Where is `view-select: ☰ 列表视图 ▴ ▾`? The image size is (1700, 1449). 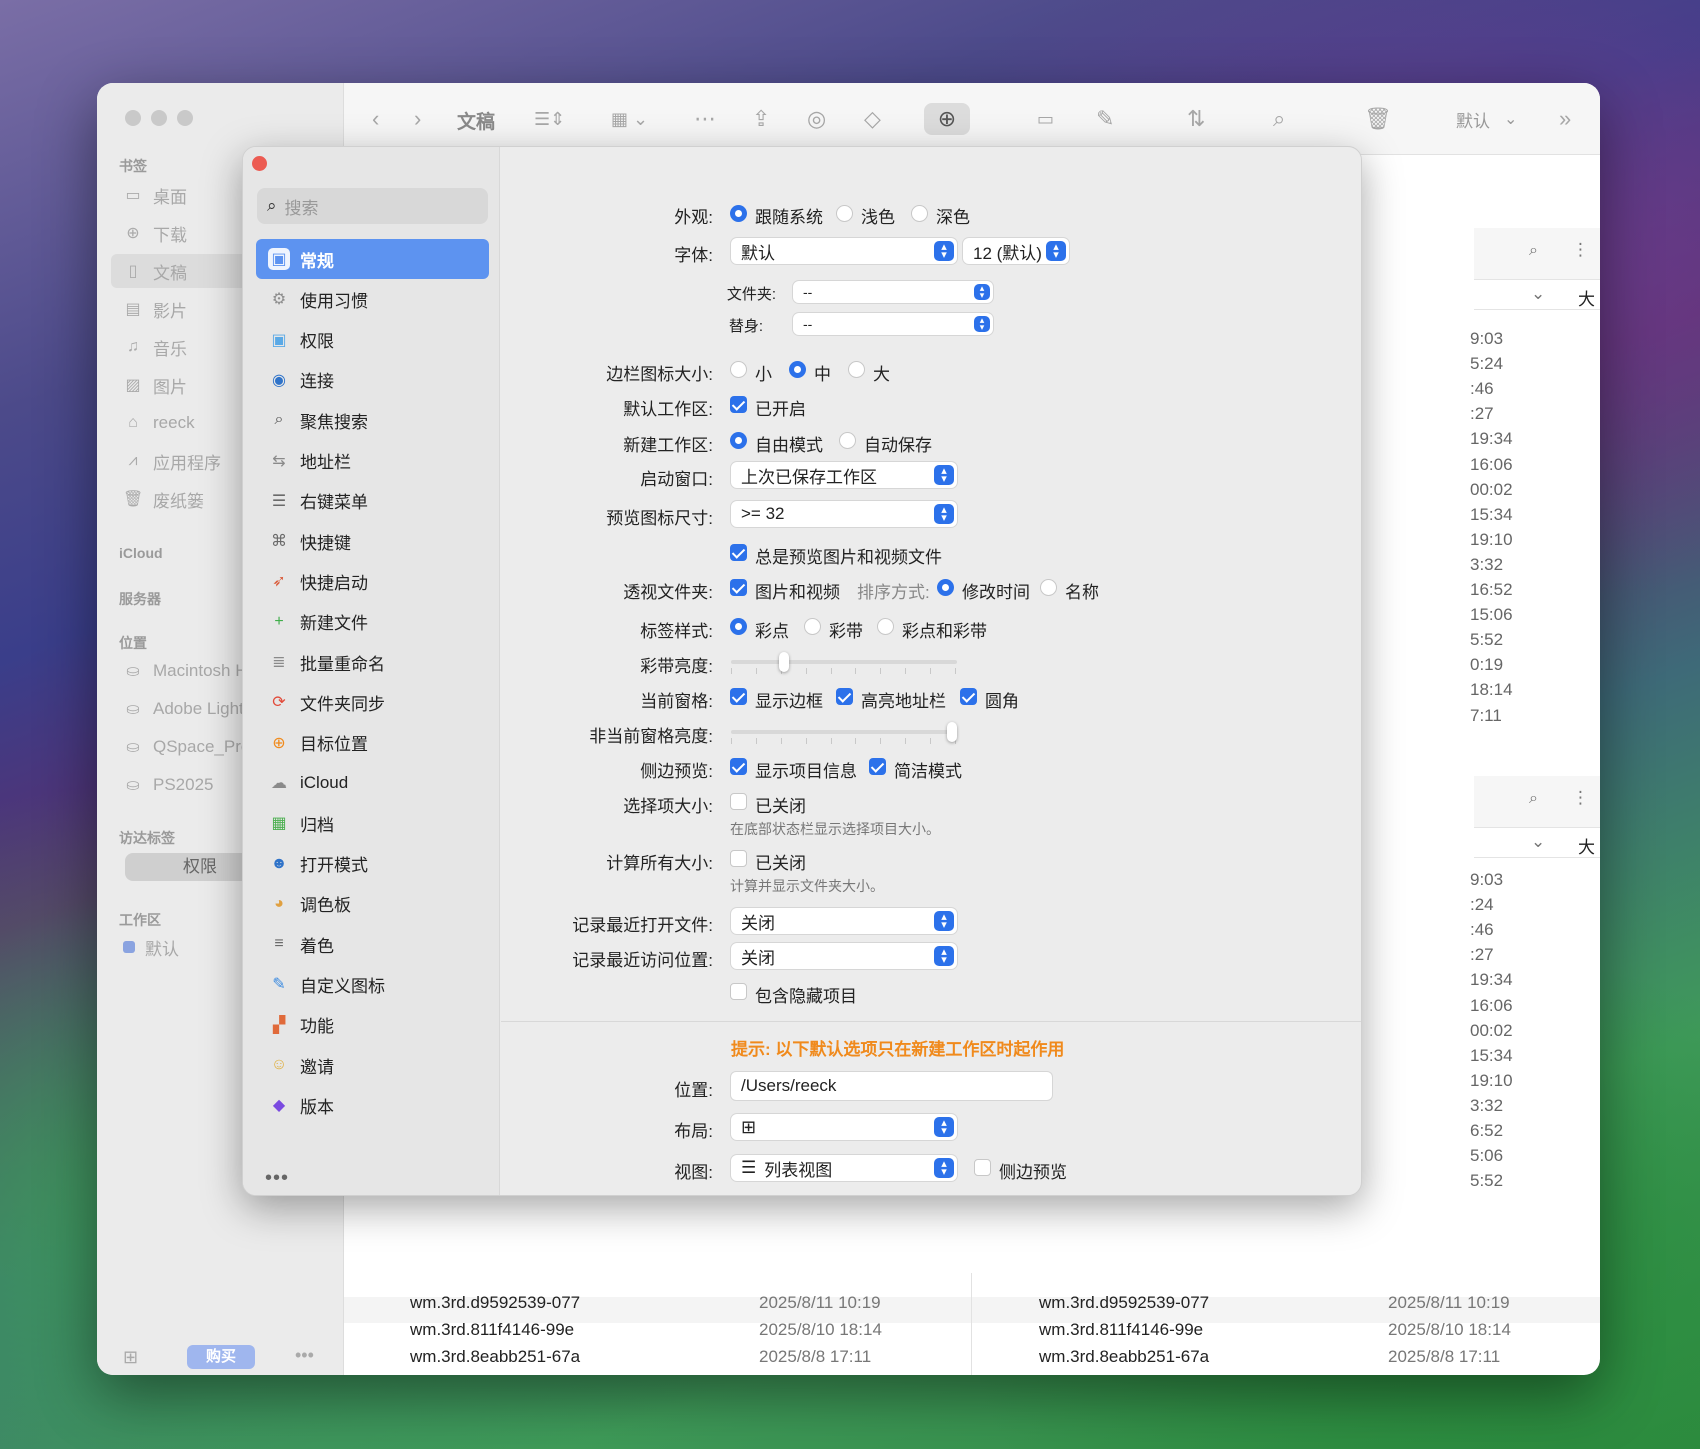
view-select: ☰ 列表视图 ▴ ▾ is located at coordinates (844, 1168).